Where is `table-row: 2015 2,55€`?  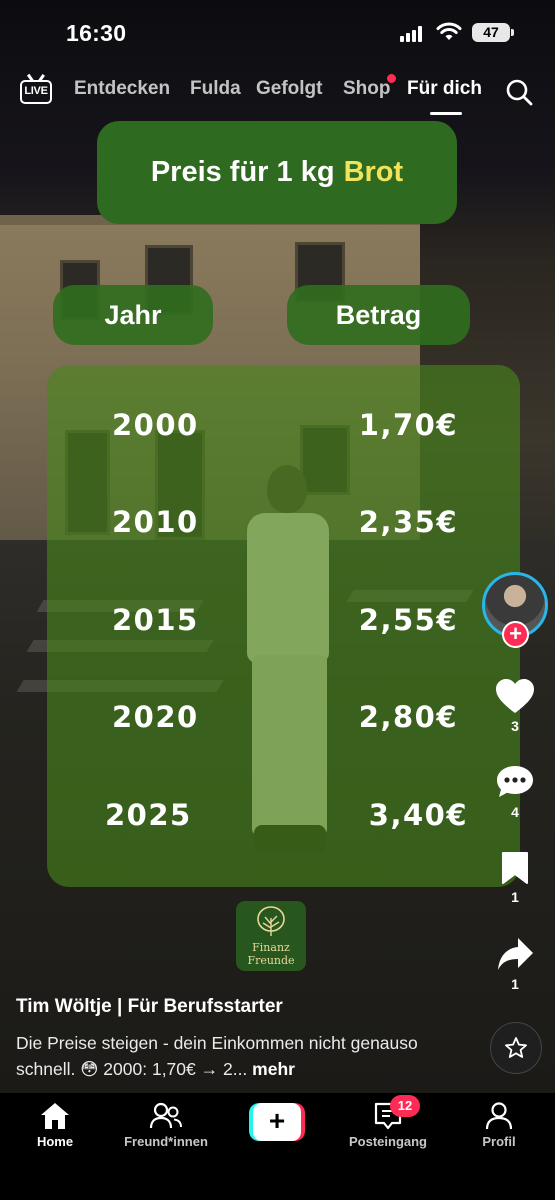
table-row: 2015 2,55€ is located at coordinates (283, 623).